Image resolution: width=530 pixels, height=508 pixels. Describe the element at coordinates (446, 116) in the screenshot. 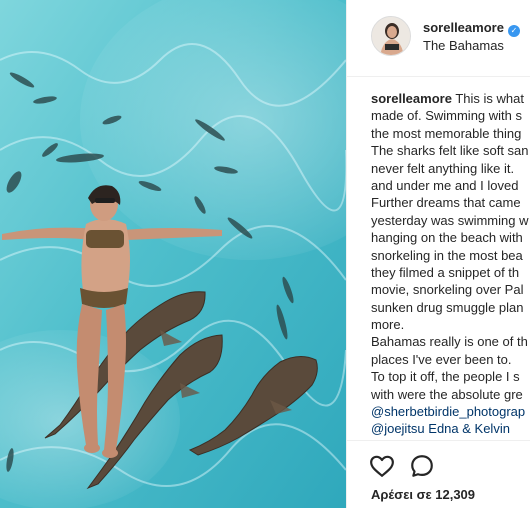

I see `caption-line: made of. Swimming with s` at that location.